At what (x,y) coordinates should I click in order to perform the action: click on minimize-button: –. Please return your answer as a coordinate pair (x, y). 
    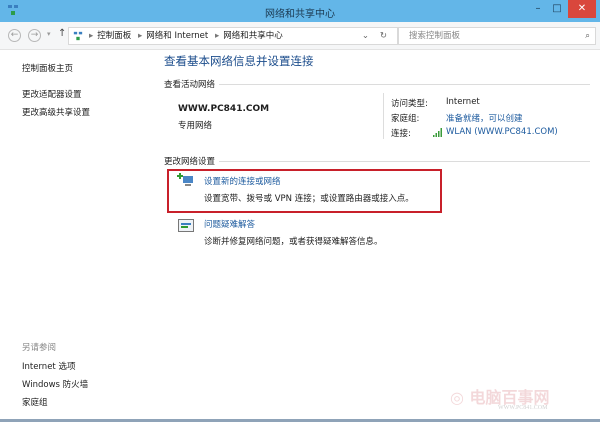
    Looking at the image, I should click on (538, 9).